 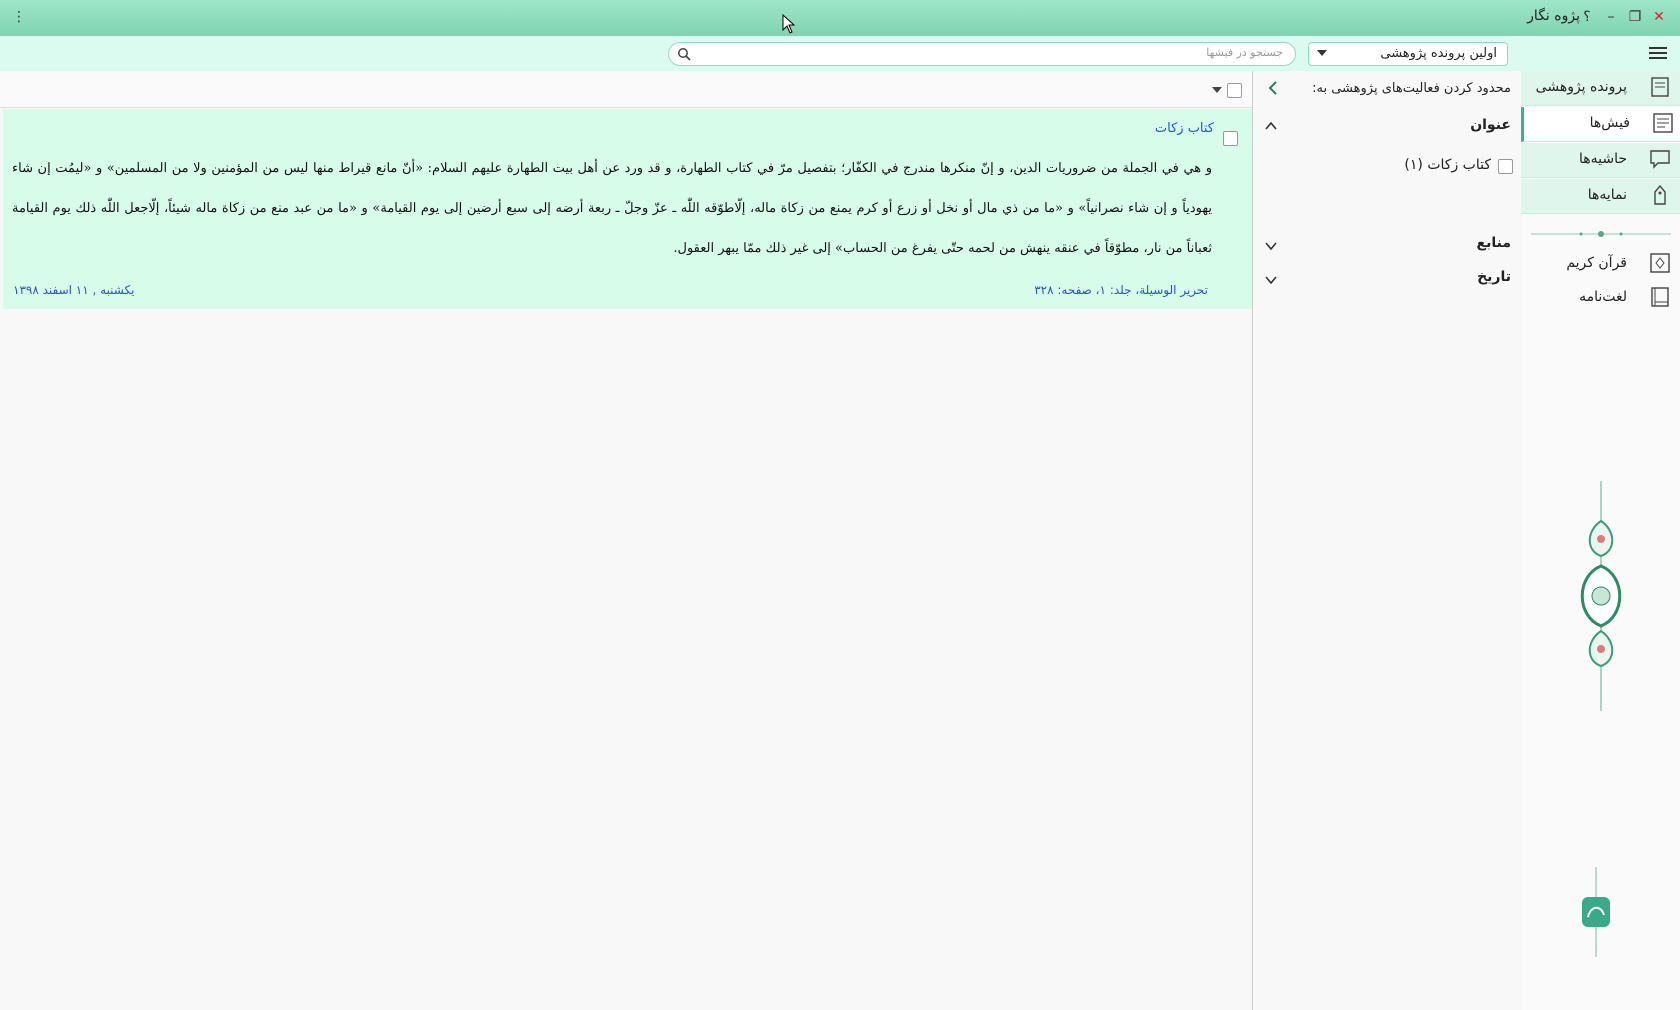 I want to click on minimize-icon: –, so click(x=1611, y=17).